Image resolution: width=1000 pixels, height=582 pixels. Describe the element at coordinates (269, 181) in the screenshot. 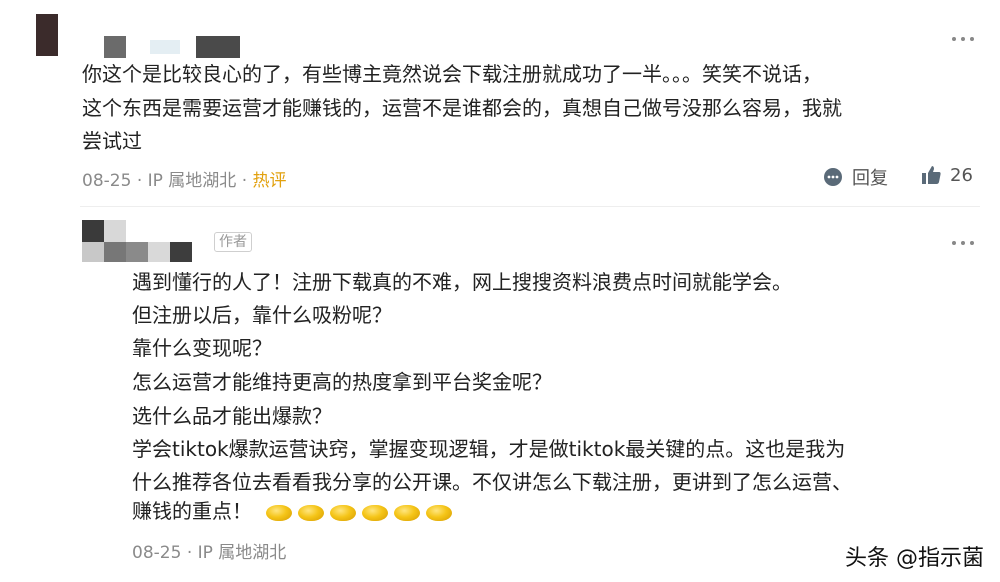

I see `hot-badge: 热评` at that location.